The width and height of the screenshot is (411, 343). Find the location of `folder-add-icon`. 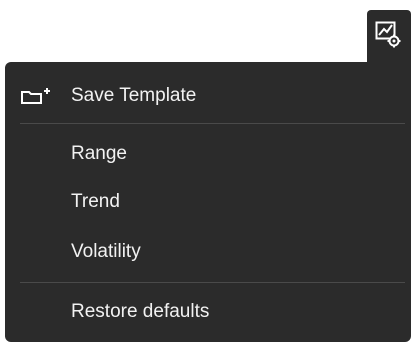

folder-add-icon is located at coordinates (35, 98).